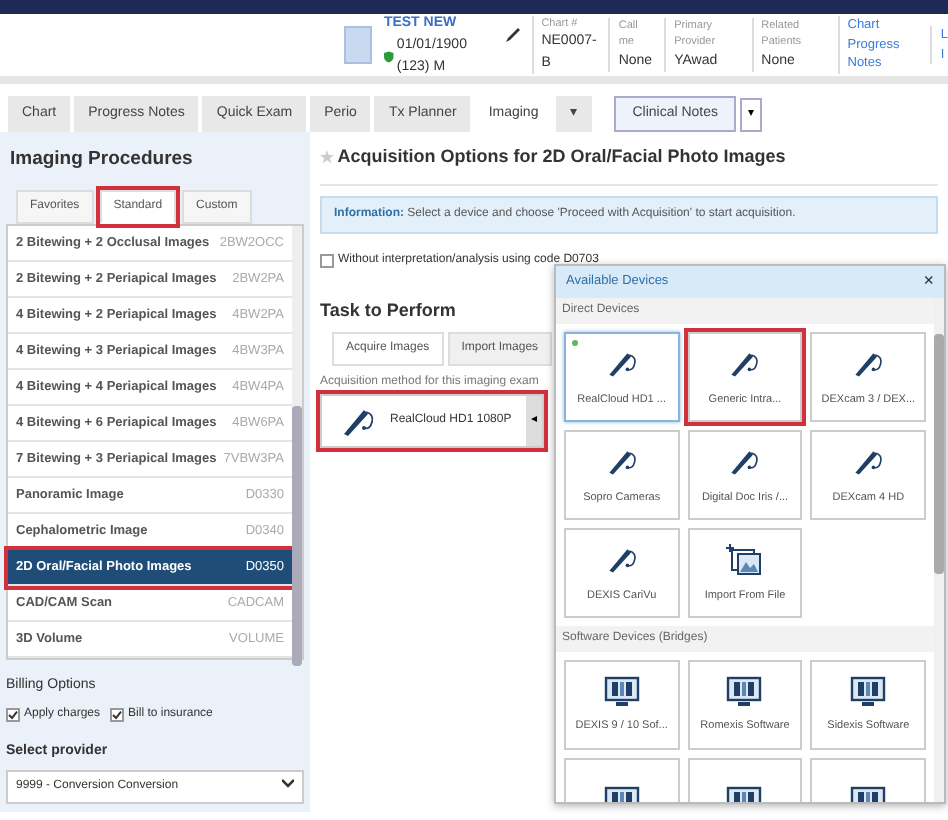  What do you see at coordinates (388, 310) in the screenshot?
I see `section-title: Task to Perform` at bounding box center [388, 310].